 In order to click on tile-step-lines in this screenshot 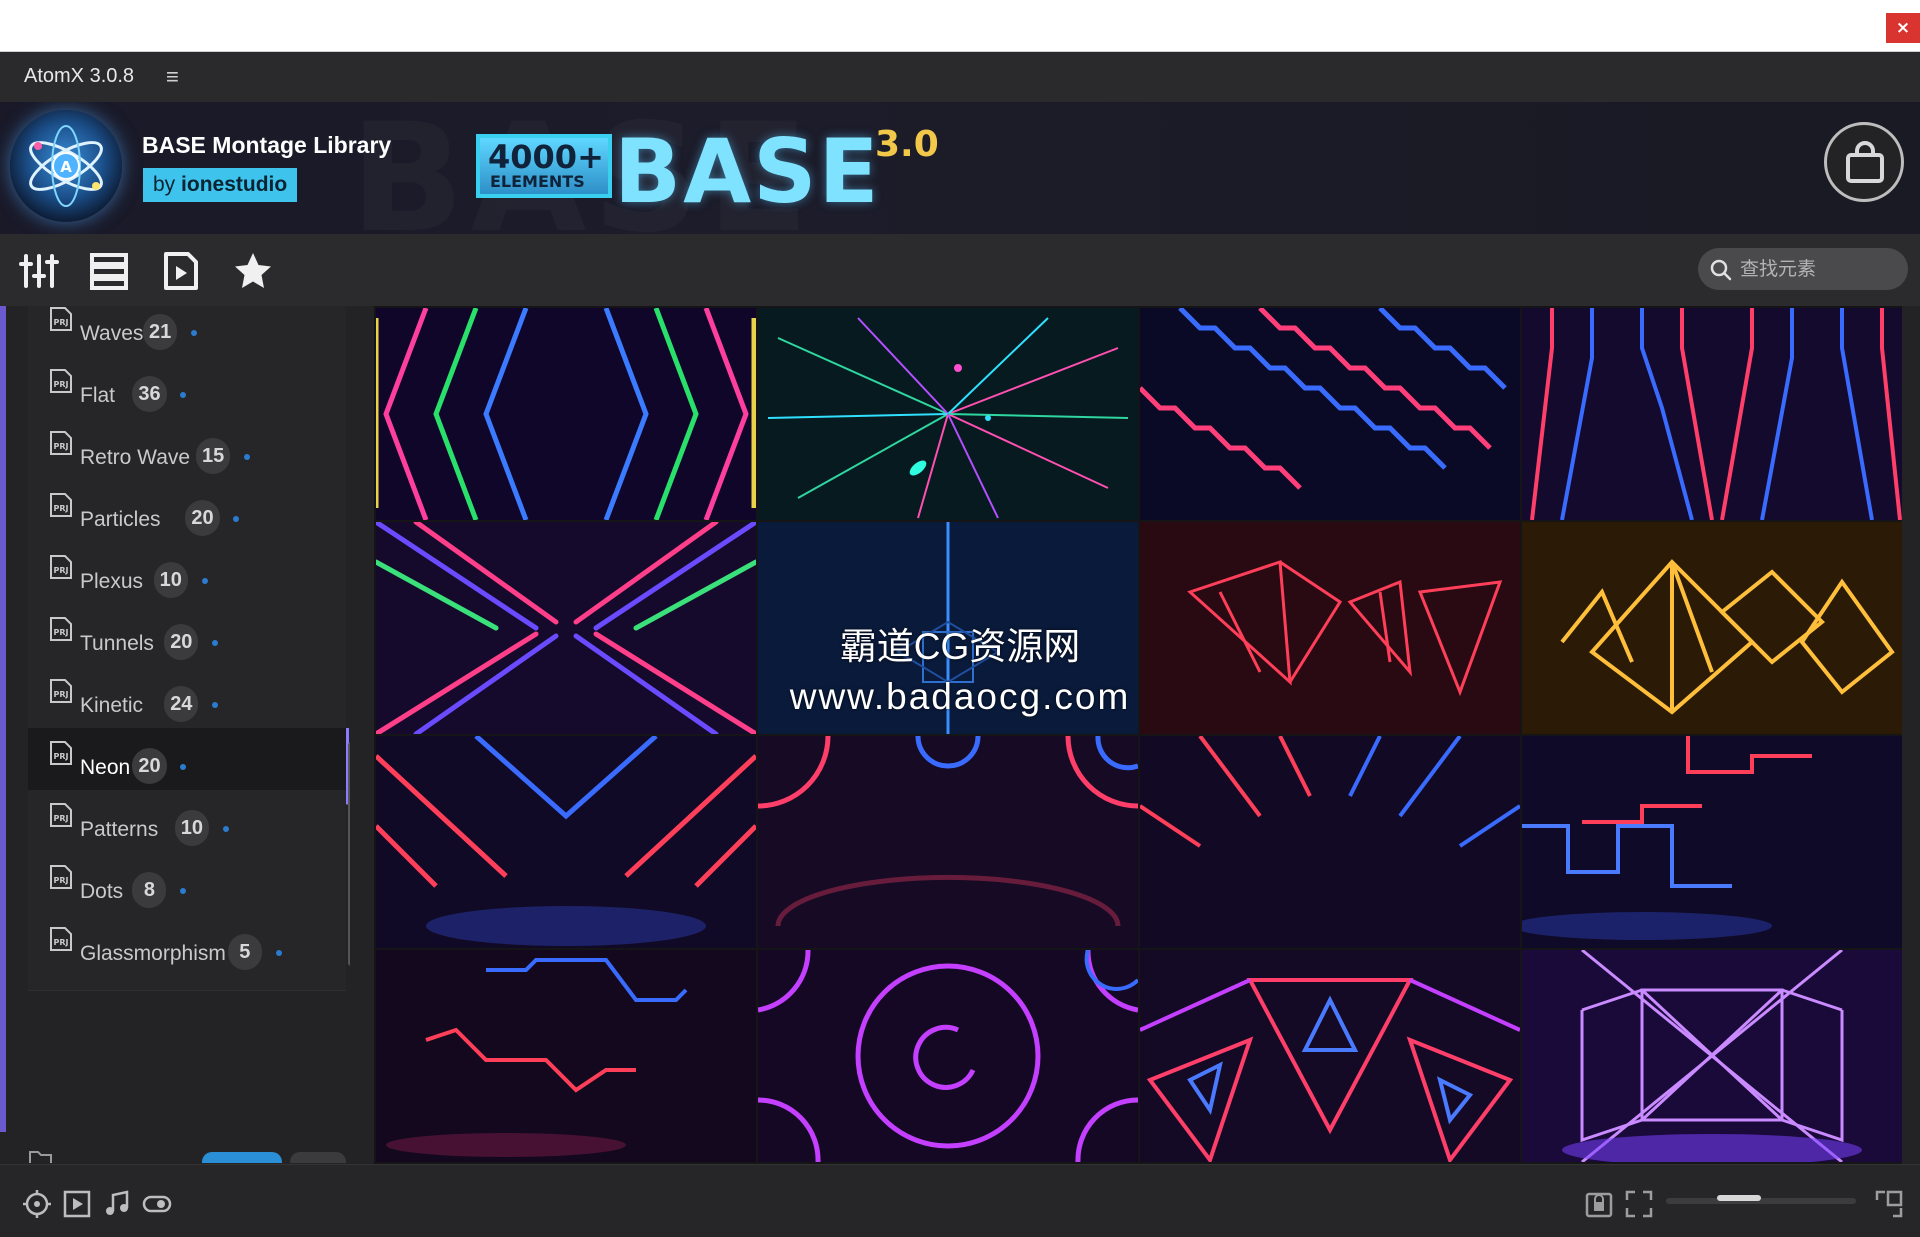, I will do `click(1712, 842)`.